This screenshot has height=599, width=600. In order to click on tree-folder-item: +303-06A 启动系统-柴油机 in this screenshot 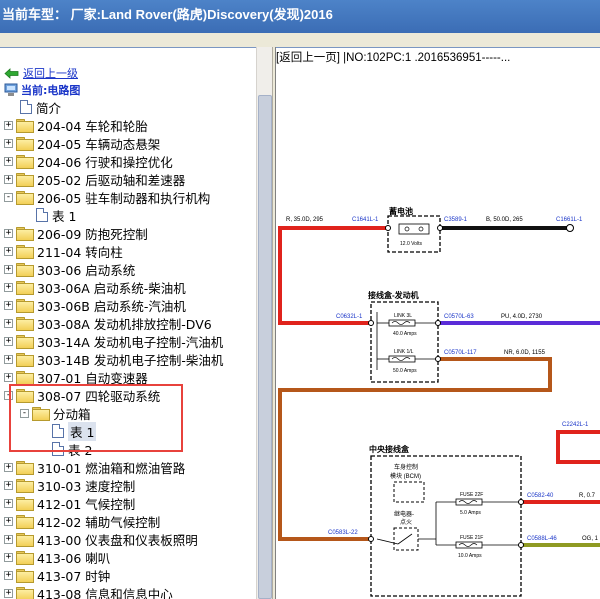, I will do `click(95, 287)`.